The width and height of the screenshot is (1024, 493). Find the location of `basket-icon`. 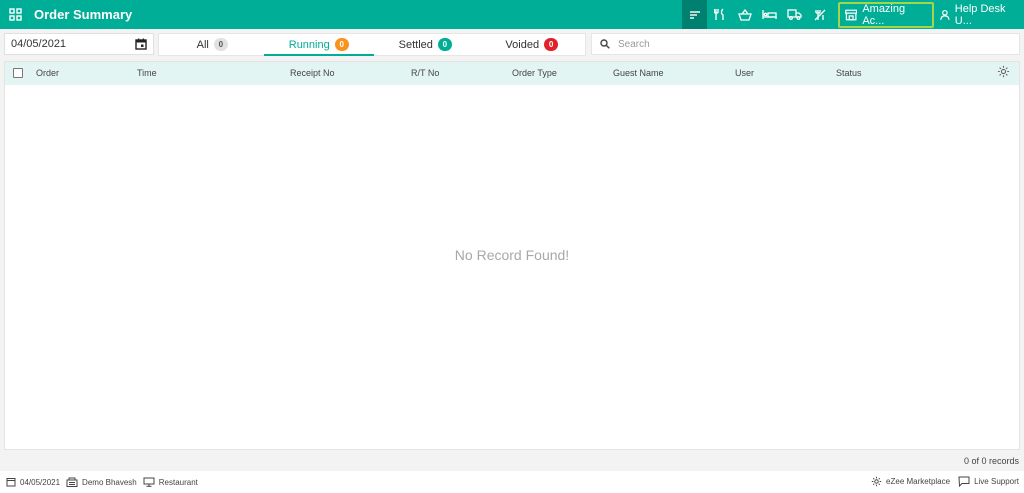

basket-icon is located at coordinates (744, 14).